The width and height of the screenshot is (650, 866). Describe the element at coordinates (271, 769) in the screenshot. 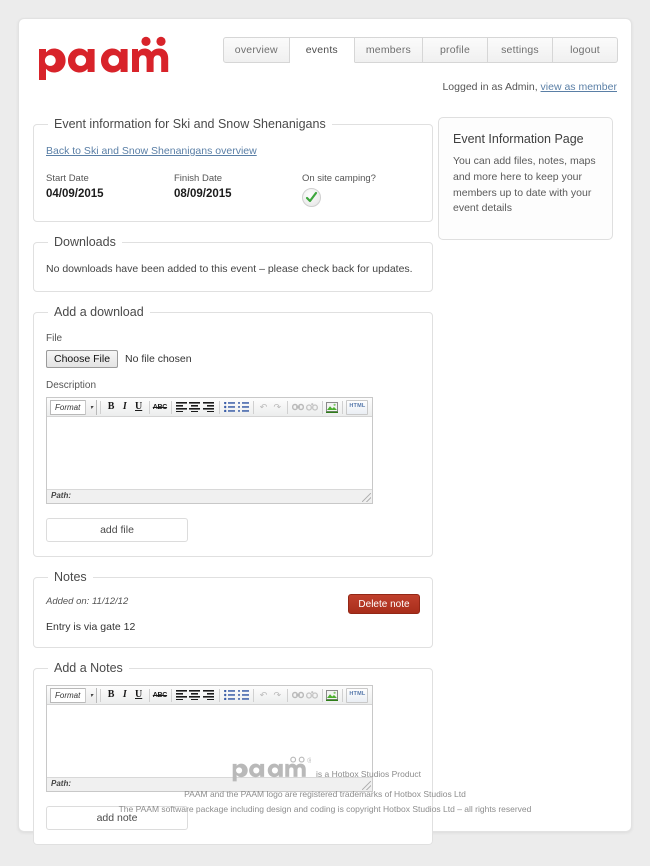

I see `footer-paam-logo: ®` at that location.